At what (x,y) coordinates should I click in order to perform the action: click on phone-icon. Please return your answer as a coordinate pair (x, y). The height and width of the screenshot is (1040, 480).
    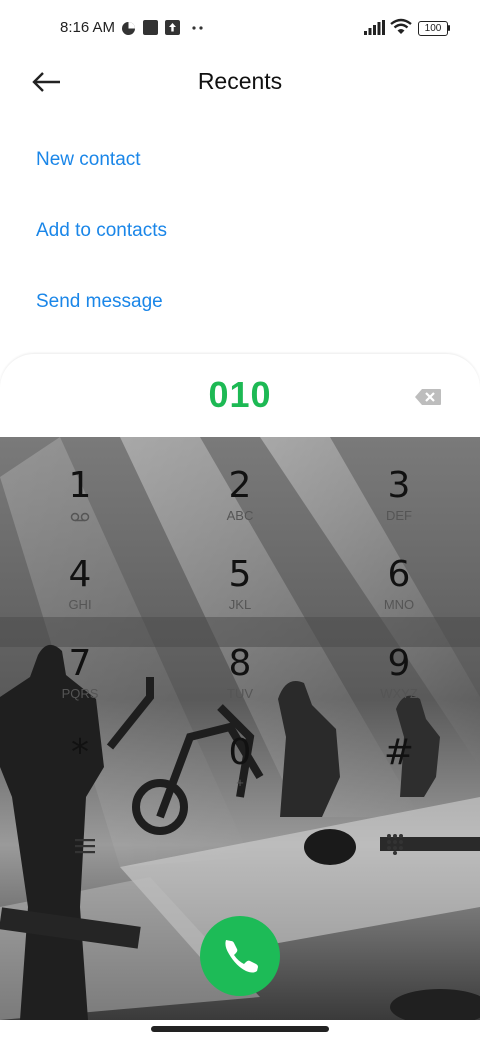
    Looking at the image, I should click on (241, 956).